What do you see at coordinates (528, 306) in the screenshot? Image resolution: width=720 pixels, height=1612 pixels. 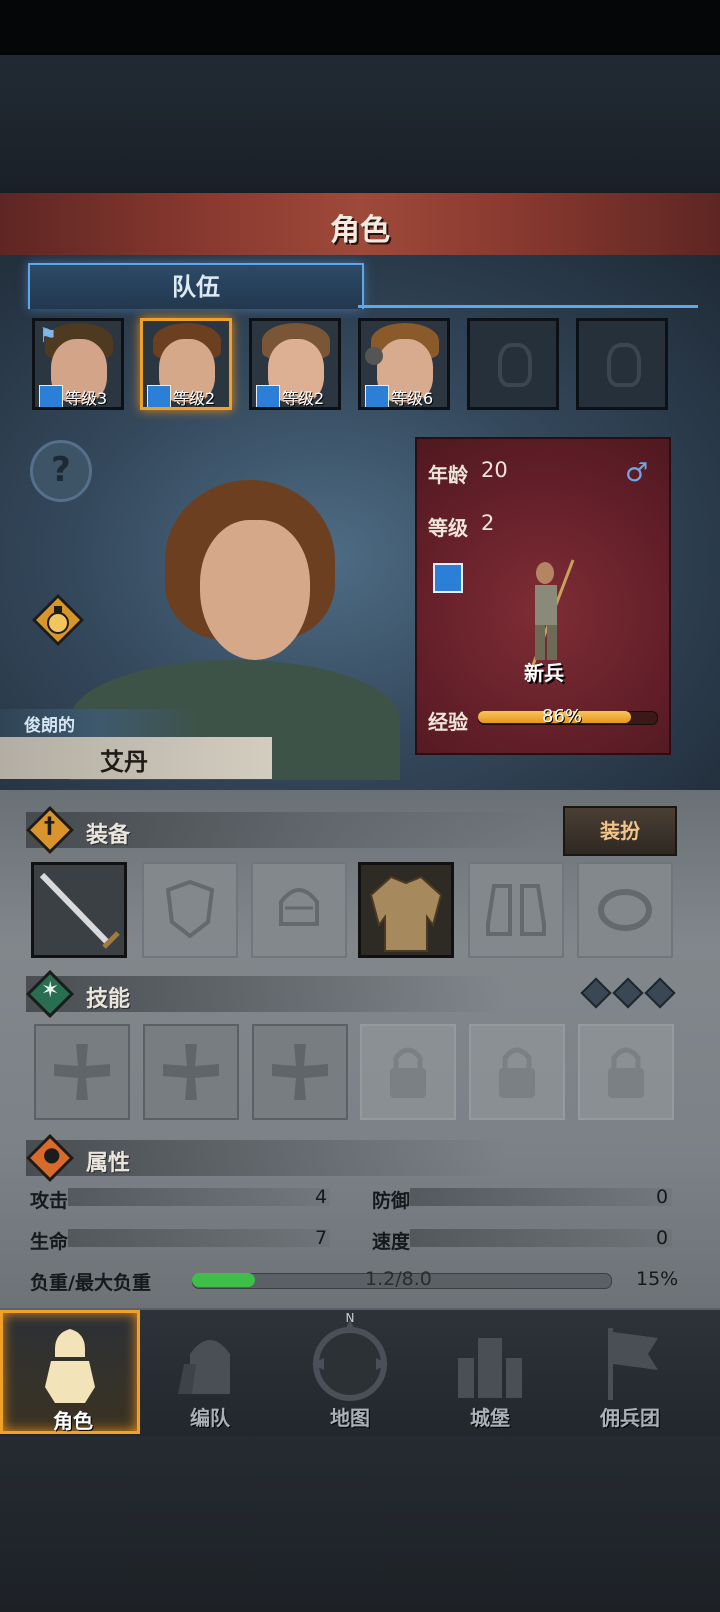 I see `tab-underline` at bounding box center [528, 306].